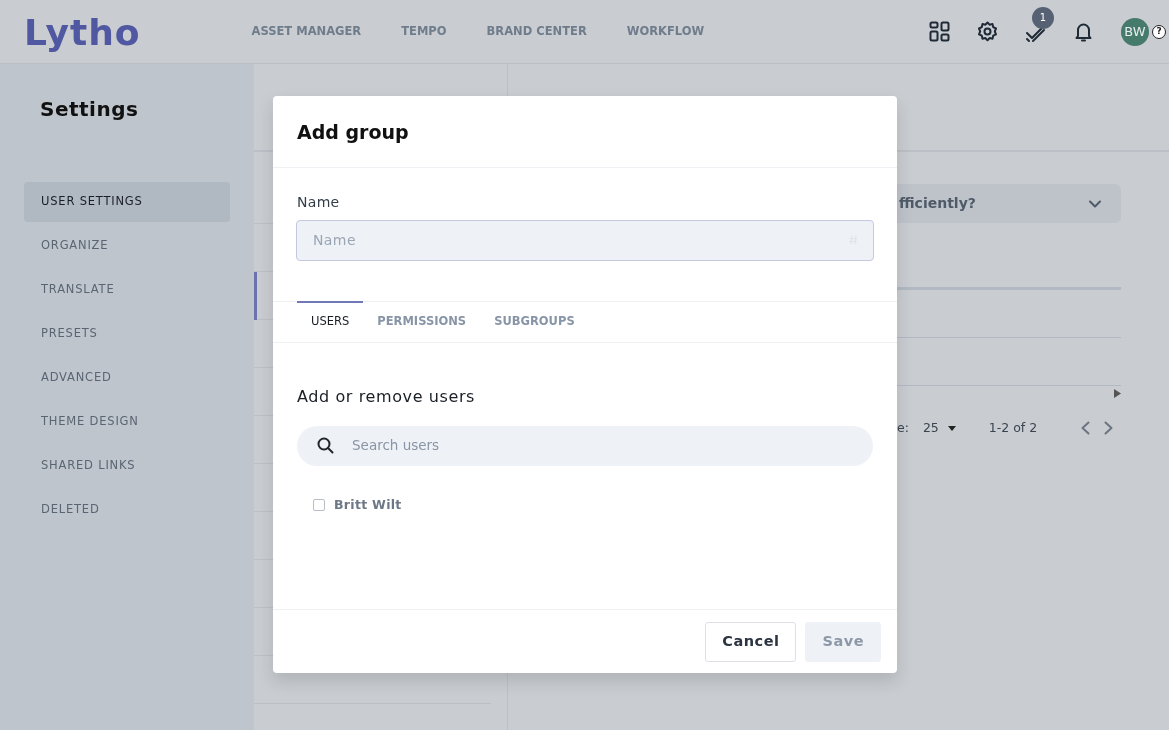  I want to click on checkbox, so click(319, 504).